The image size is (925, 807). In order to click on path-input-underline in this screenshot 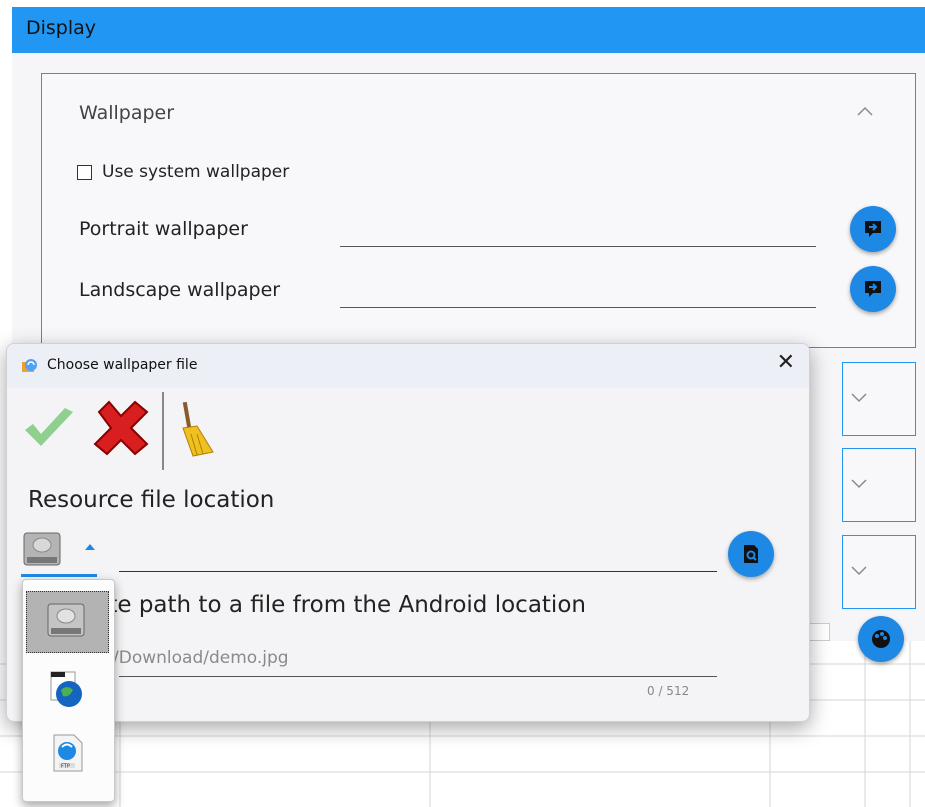, I will do `click(418, 676)`.